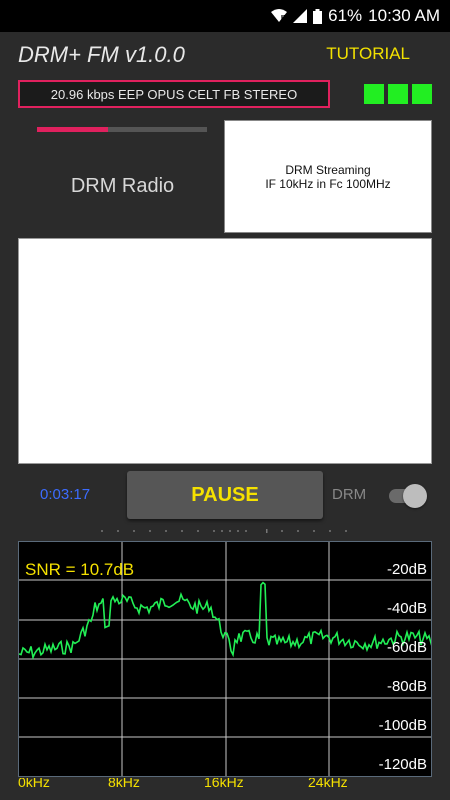 The image size is (450, 800). I want to click on db-label: -120dB, so click(402, 764).